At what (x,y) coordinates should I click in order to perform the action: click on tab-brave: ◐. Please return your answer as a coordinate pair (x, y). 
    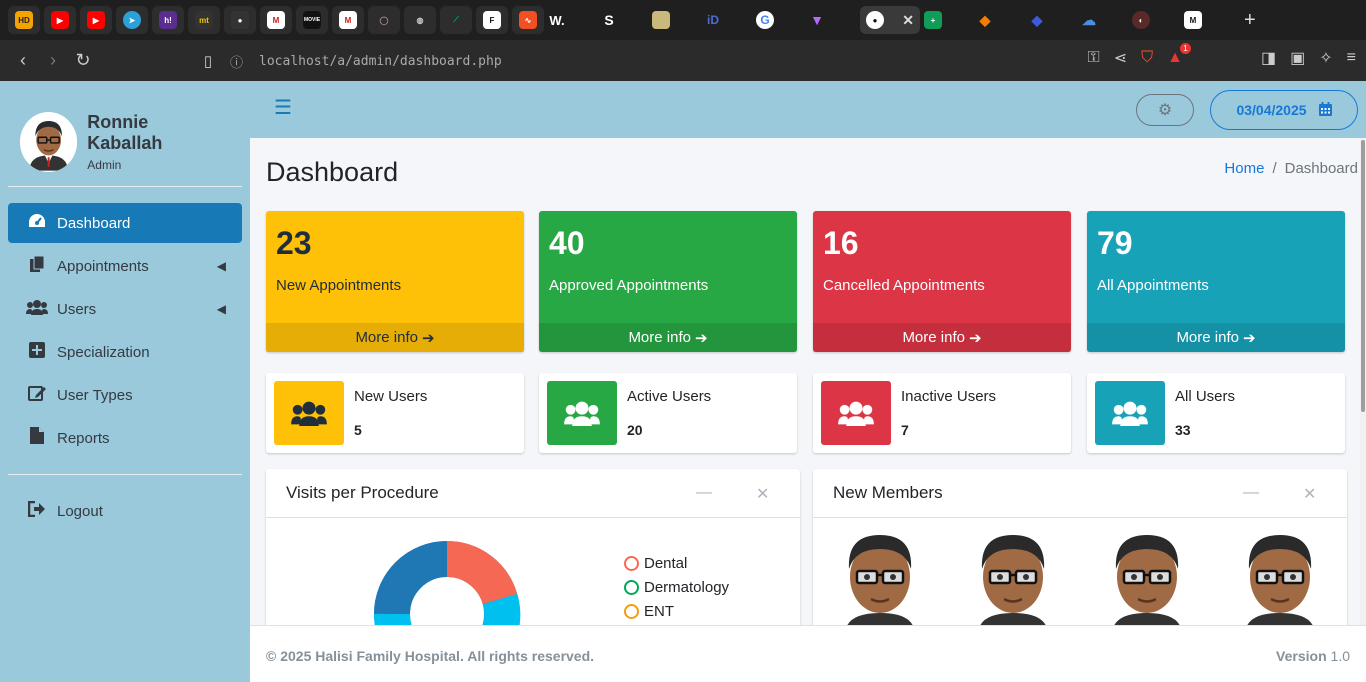
    Looking at the image, I should click on (1156, 20).